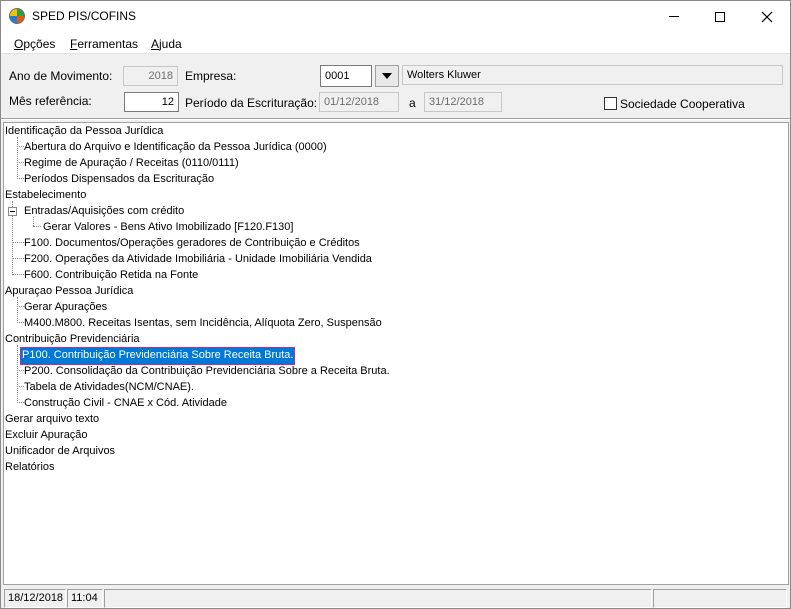 The width and height of the screenshot is (791, 609). Describe the element at coordinates (60, 452) in the screenshot. I see `tree-node-unificador: Unificador de Arquivos` at that location.